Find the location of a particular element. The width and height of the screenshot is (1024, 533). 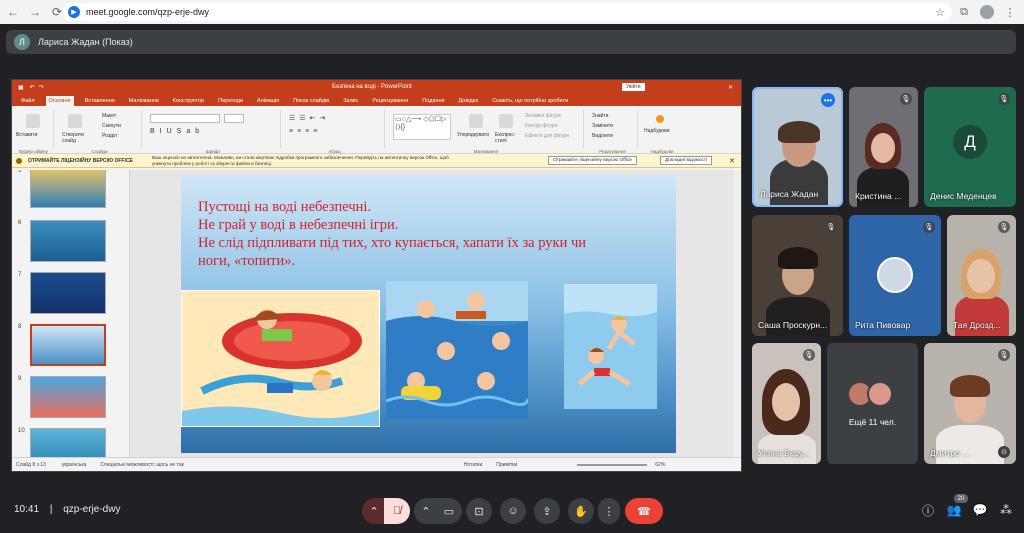

mic-off-icon: 🎙̸ is located at coordinates (397, 511).